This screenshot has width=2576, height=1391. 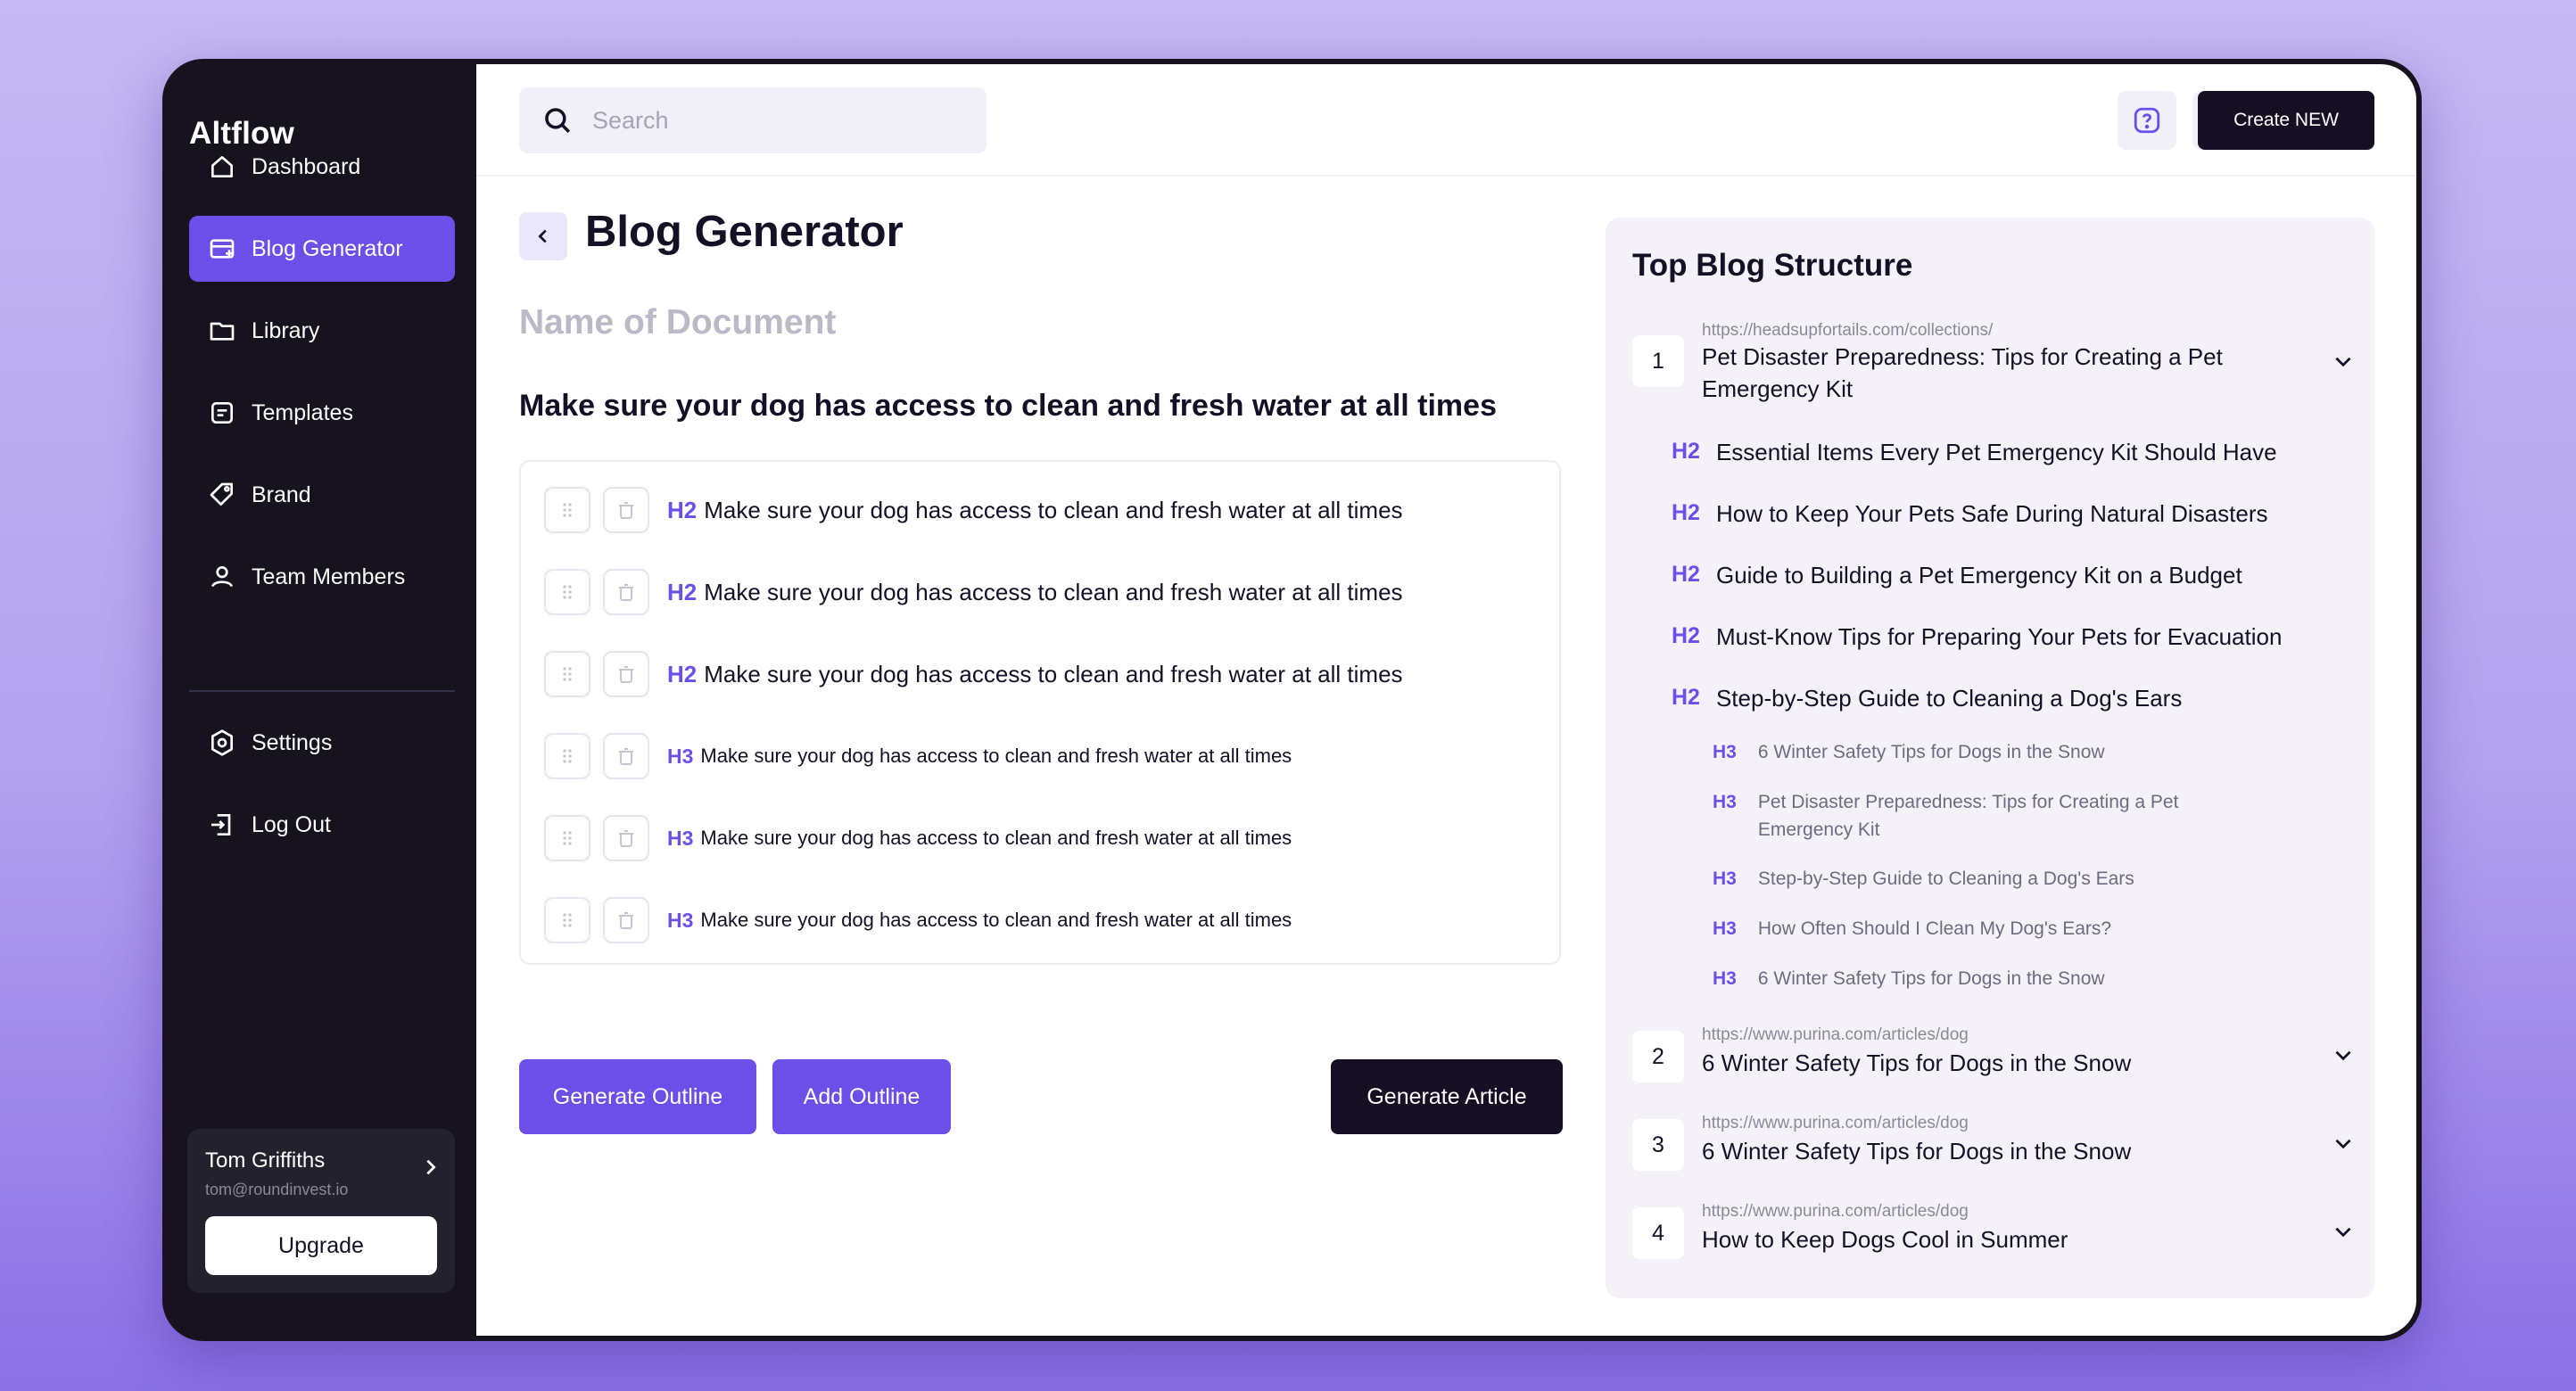 I want to click on search-bar, so click(x=753, y=120).